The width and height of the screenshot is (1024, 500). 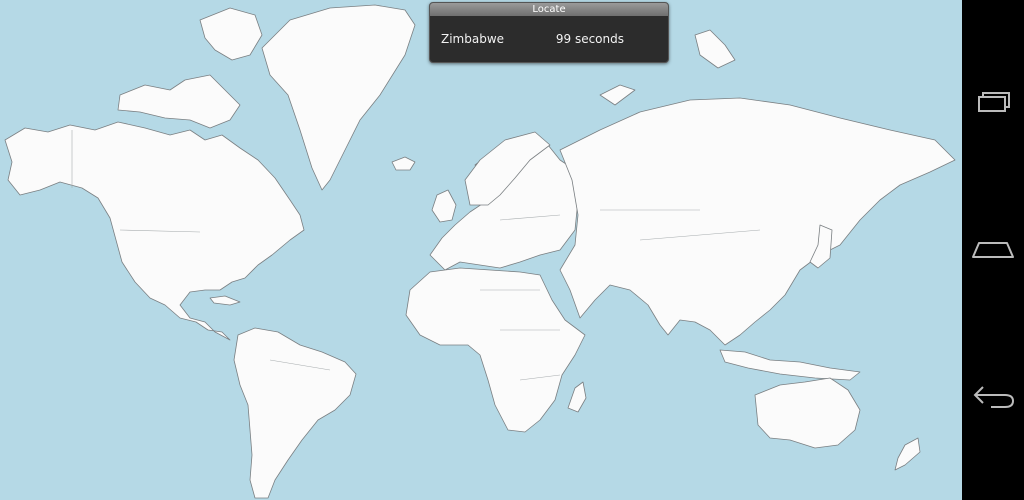 I want to click on indonesia, so click(x=790, y=365).